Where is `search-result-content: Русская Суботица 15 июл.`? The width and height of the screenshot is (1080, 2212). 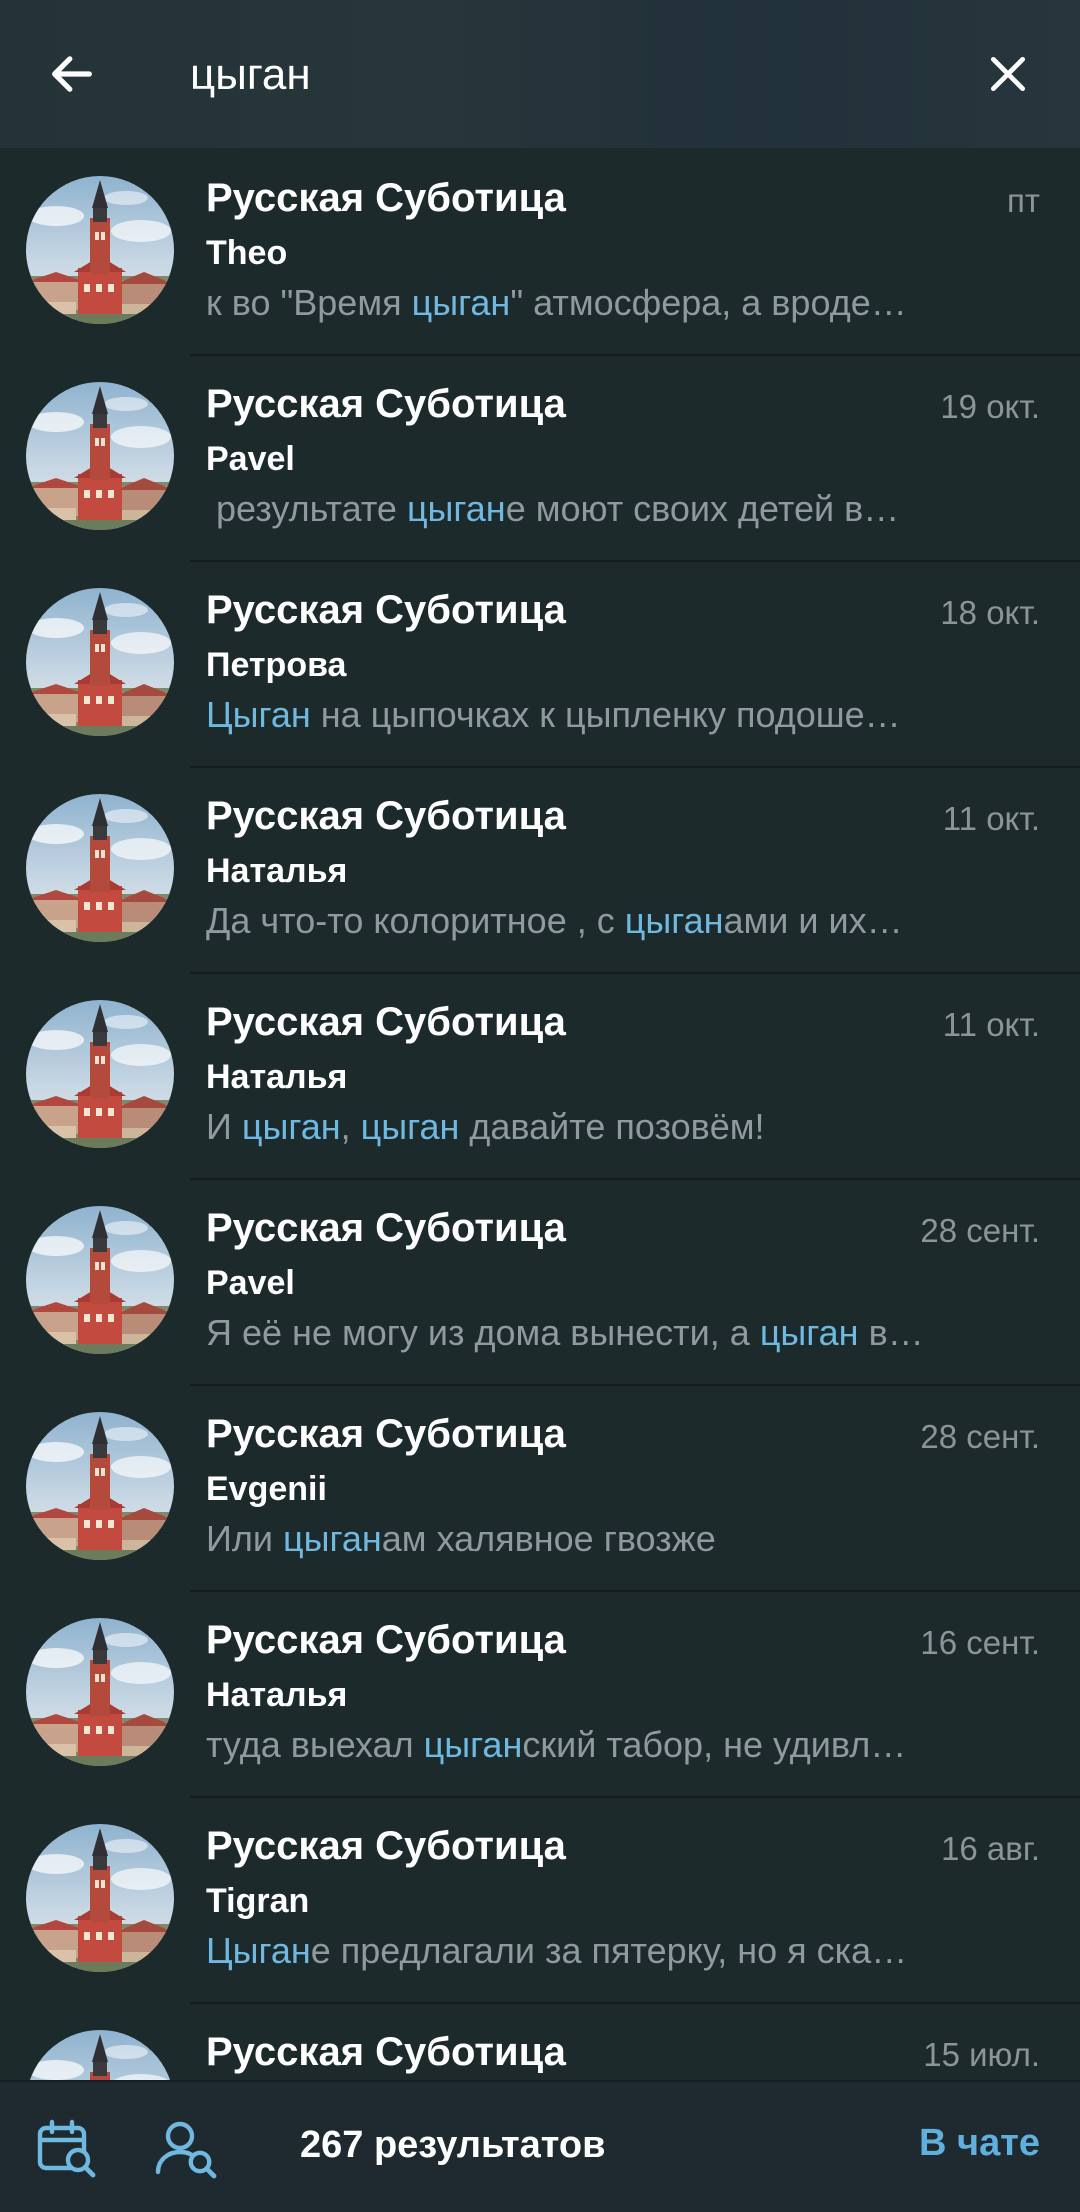 search-result-content: Русская Суботица 15 июл. is located at coordinates (635, 2041).